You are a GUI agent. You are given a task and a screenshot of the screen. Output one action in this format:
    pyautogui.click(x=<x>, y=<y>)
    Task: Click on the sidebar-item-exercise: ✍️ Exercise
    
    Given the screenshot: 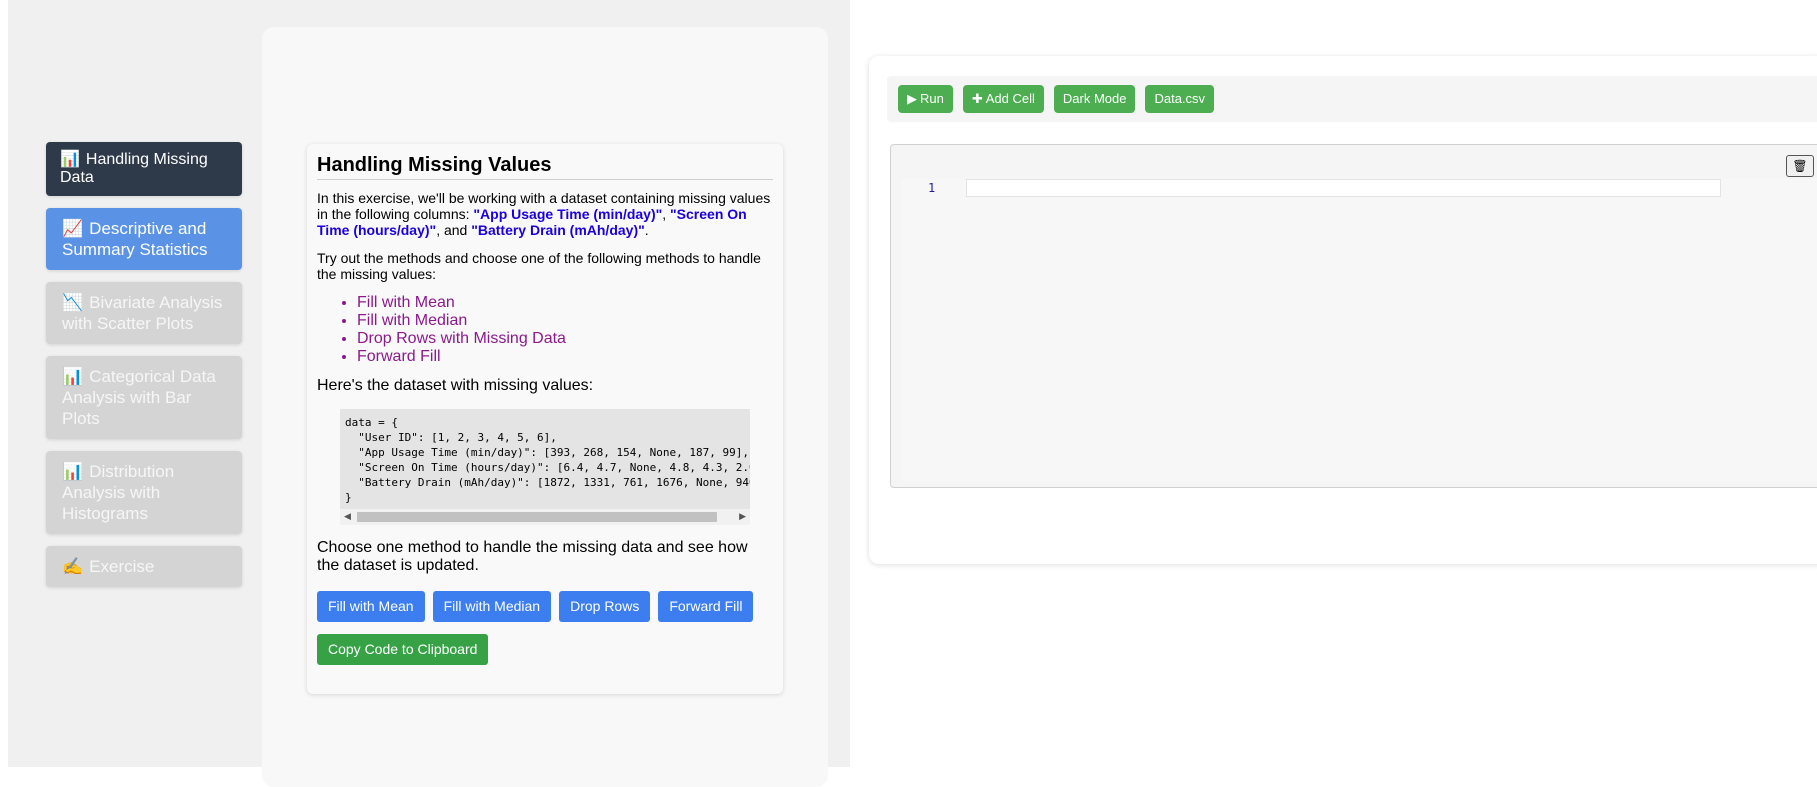 What is the action you would take?
    pyautogui.click(x=144, y=566)
    